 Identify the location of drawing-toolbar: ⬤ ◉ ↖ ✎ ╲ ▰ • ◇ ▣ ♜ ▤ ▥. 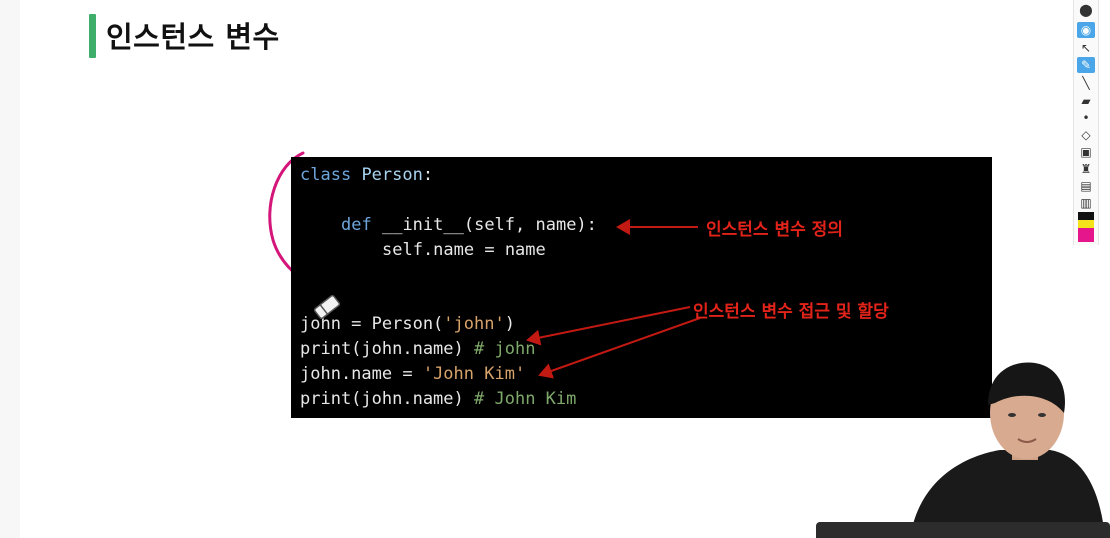
(1086, 122).